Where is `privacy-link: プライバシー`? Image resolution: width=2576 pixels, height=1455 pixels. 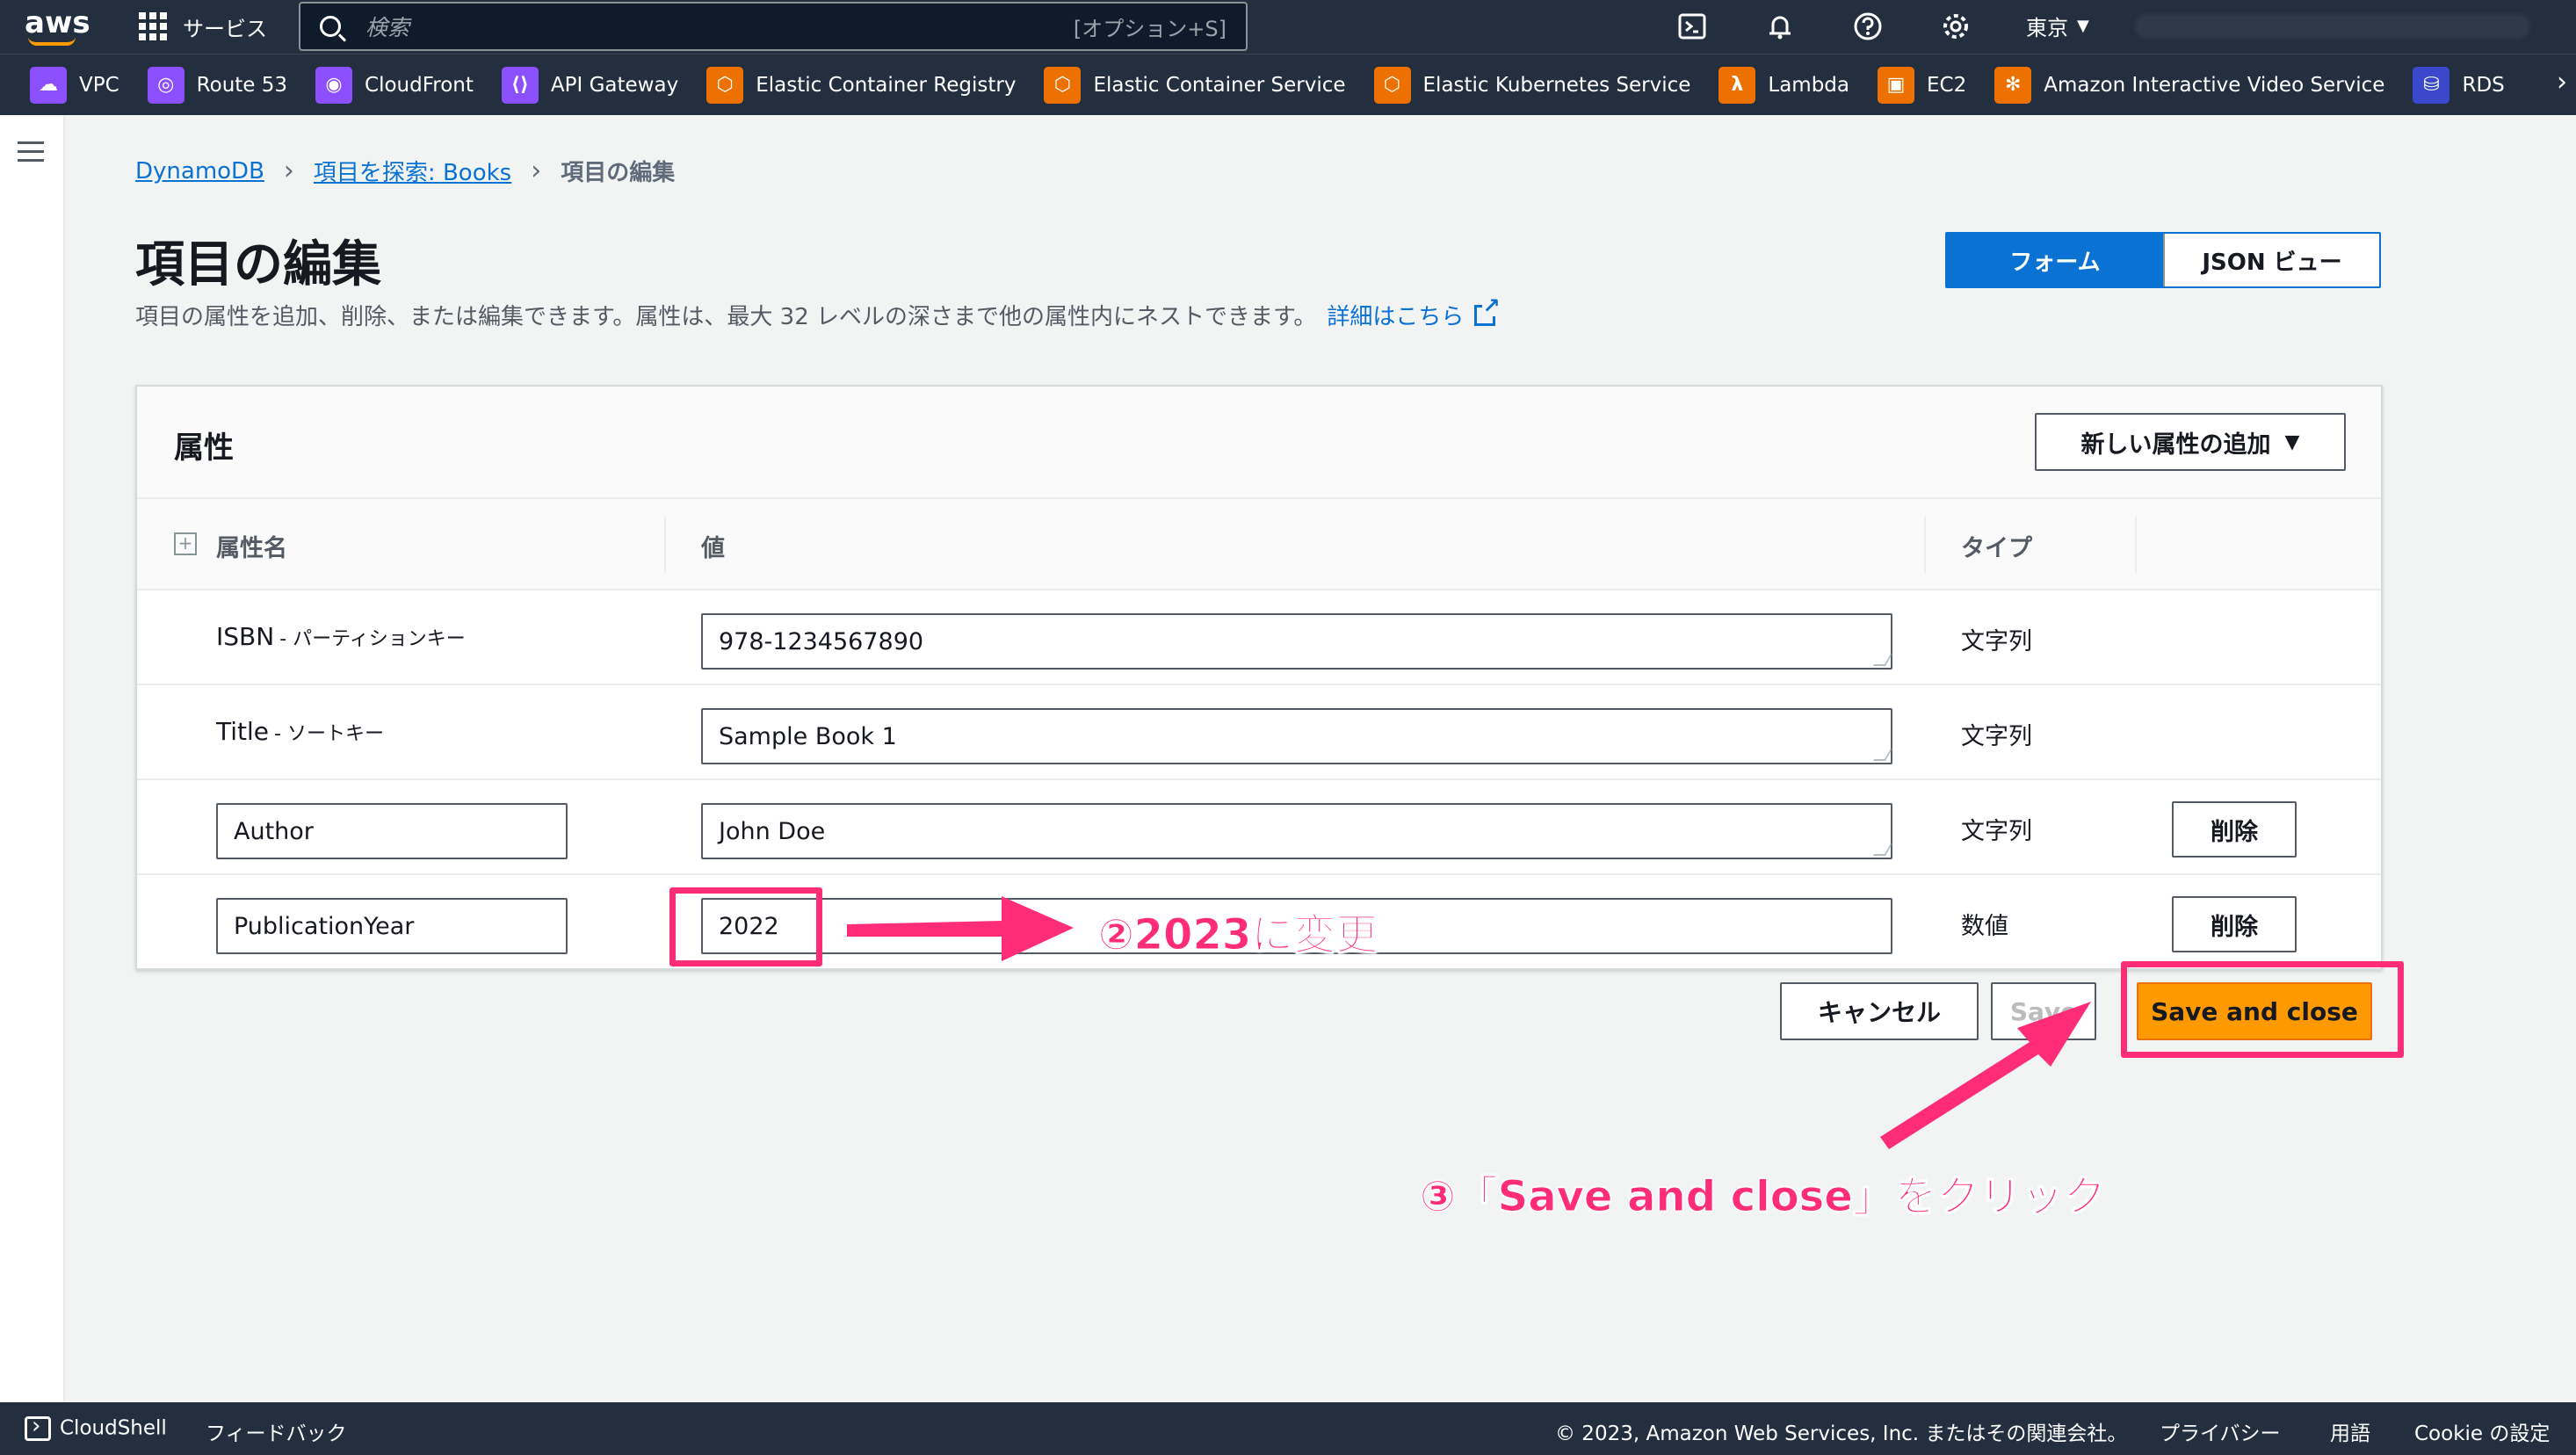 privacy-link: プライバシー is located at coordinates (2220, 1431).